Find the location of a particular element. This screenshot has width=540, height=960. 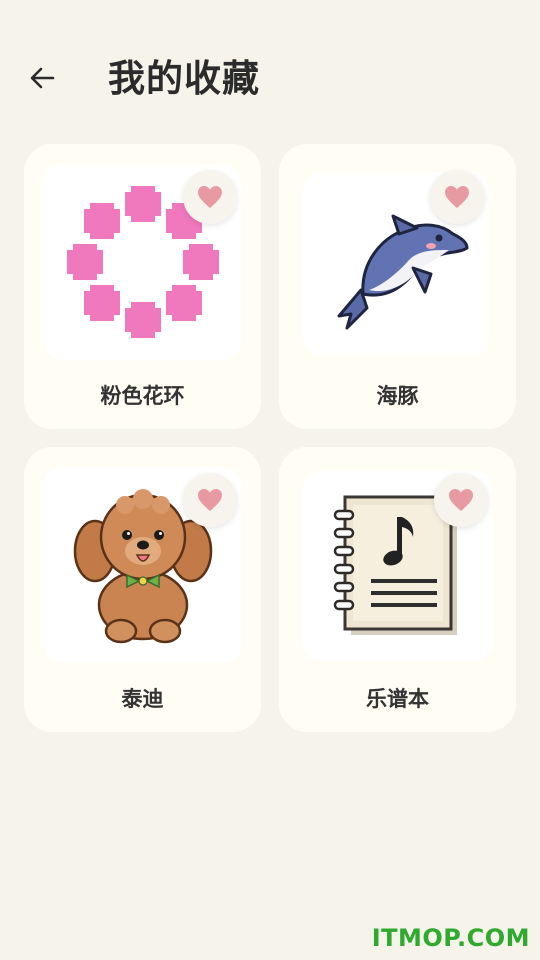

artwork-name: 海豚 is located at coordinates (397, 396).